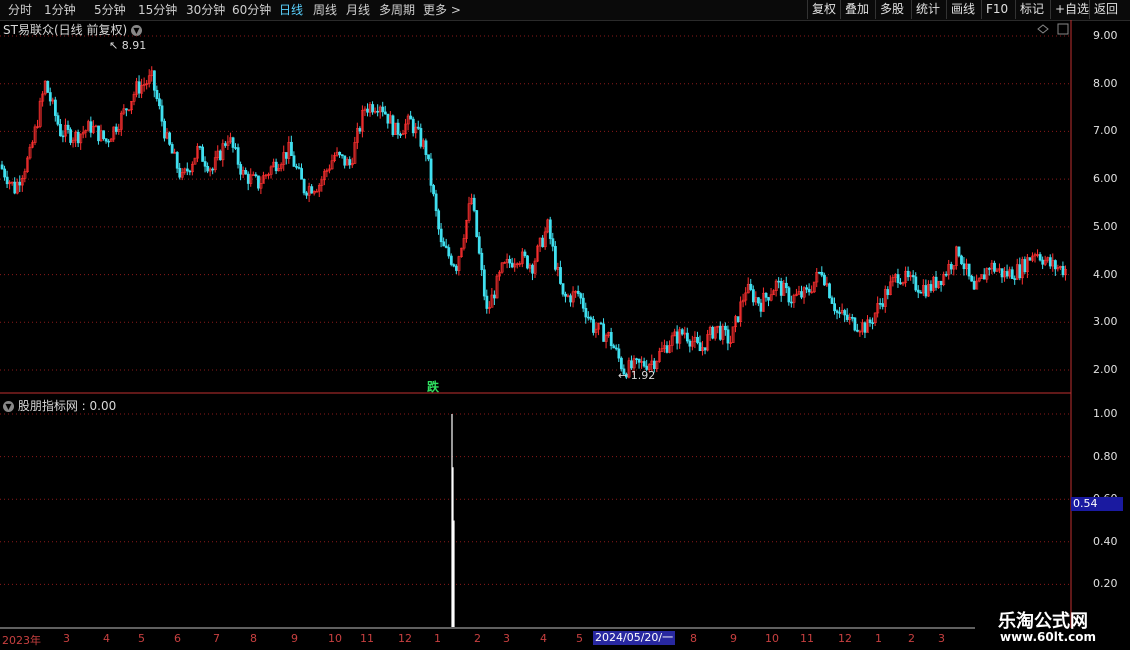  What do you see at coordinates (579, 638) in the screenshot?
I see `x-tick-label: 5` at bounding box center [579, 638].